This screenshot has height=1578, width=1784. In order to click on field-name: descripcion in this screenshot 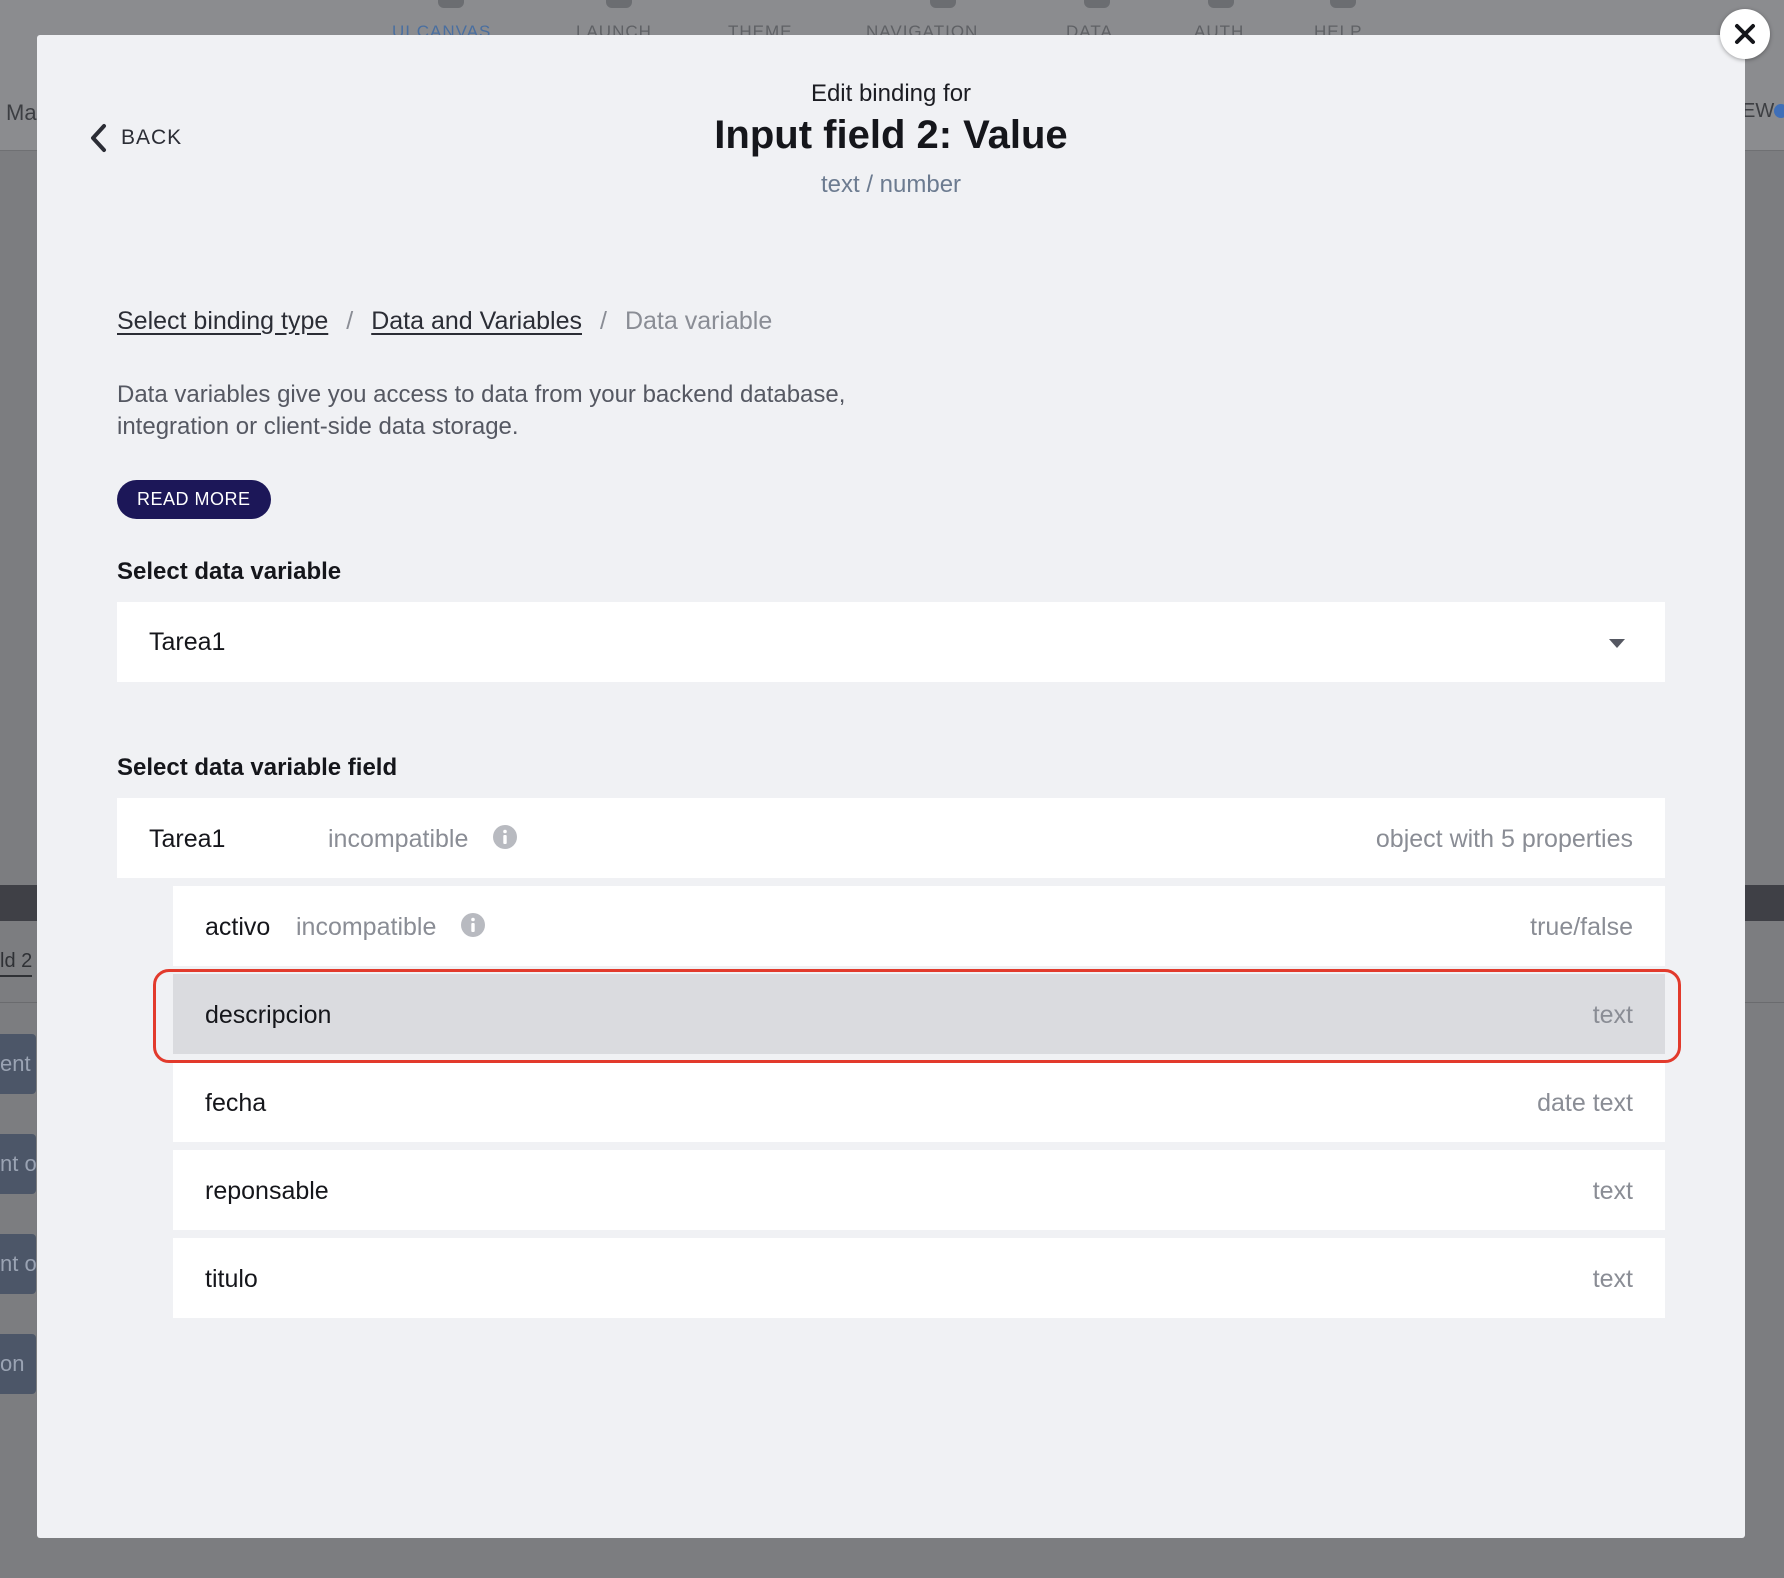, I will do `click(268, 1015)`.